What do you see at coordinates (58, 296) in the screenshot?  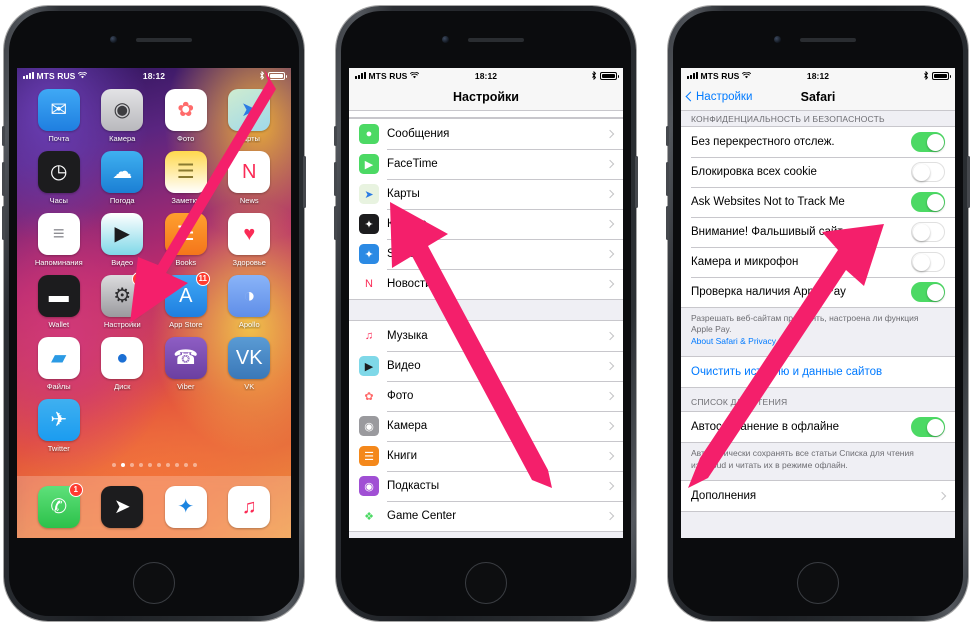 I see `wallet-icon: ▬` at bounding box center [58, 296].